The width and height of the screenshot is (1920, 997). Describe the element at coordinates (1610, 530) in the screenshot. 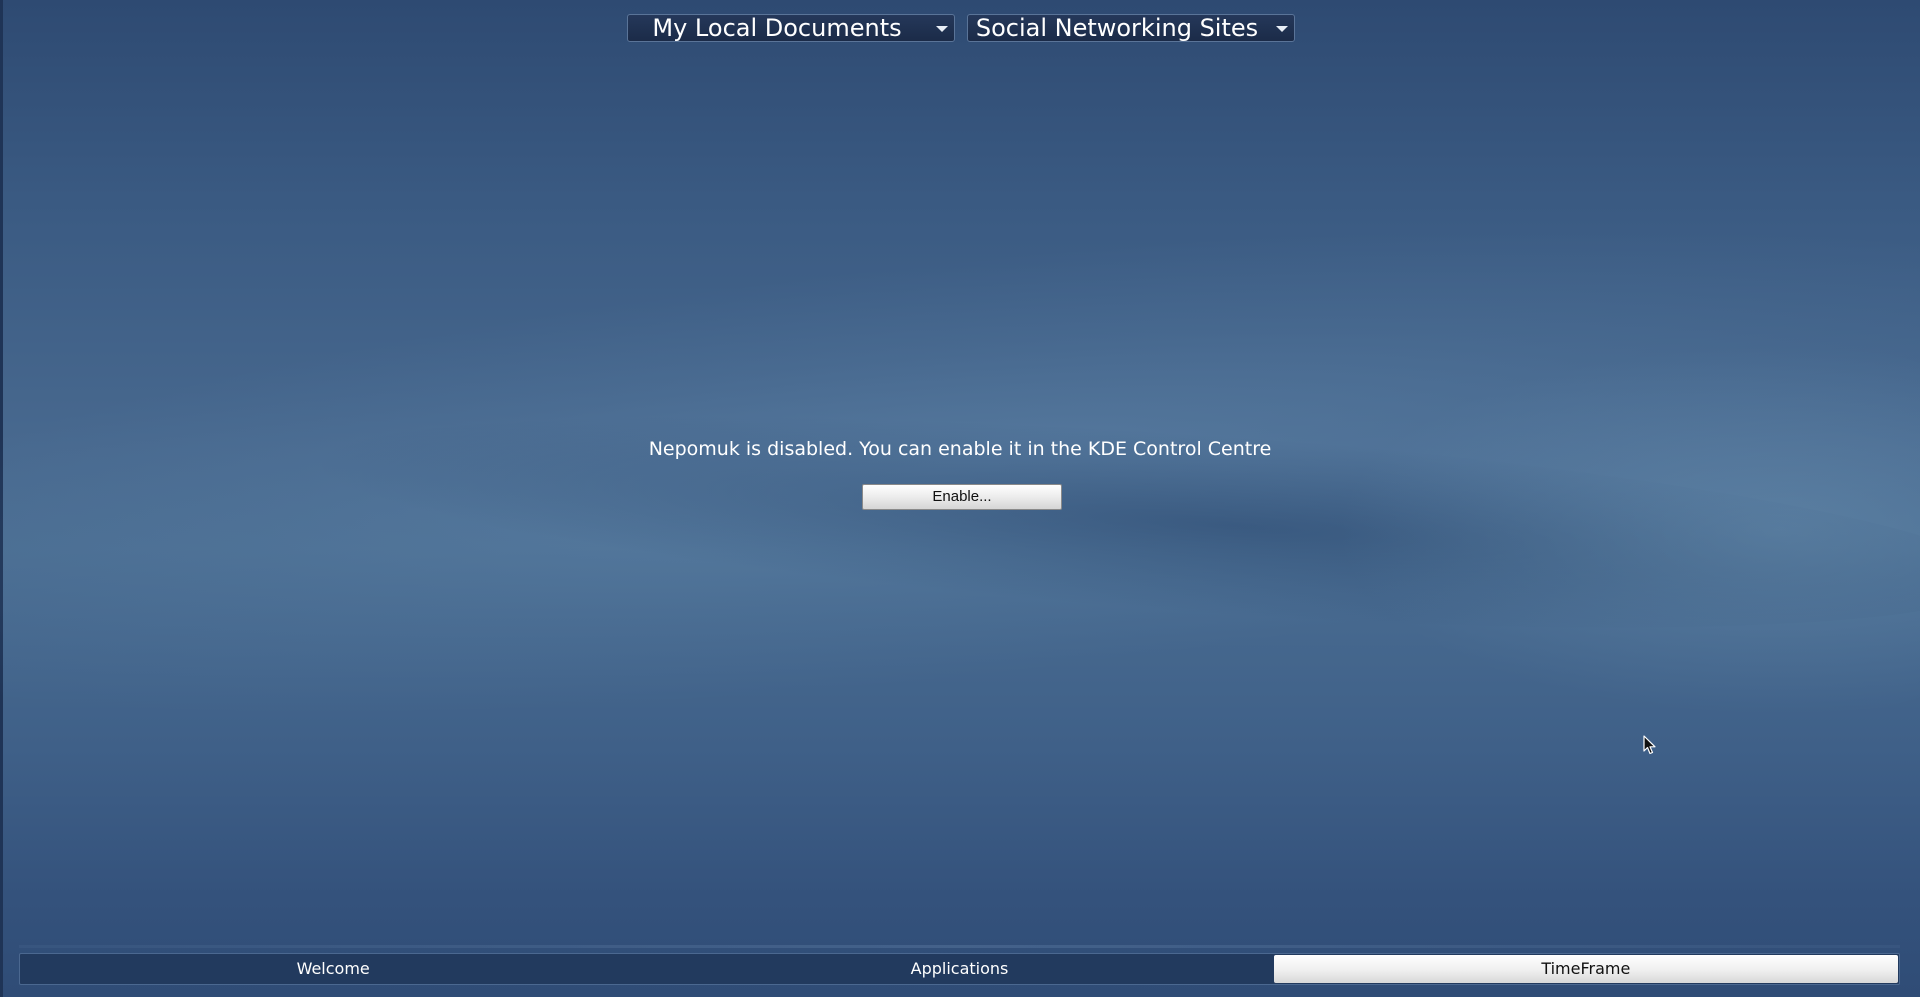

I see `wallpaper-swoosh-highlight` at that location.